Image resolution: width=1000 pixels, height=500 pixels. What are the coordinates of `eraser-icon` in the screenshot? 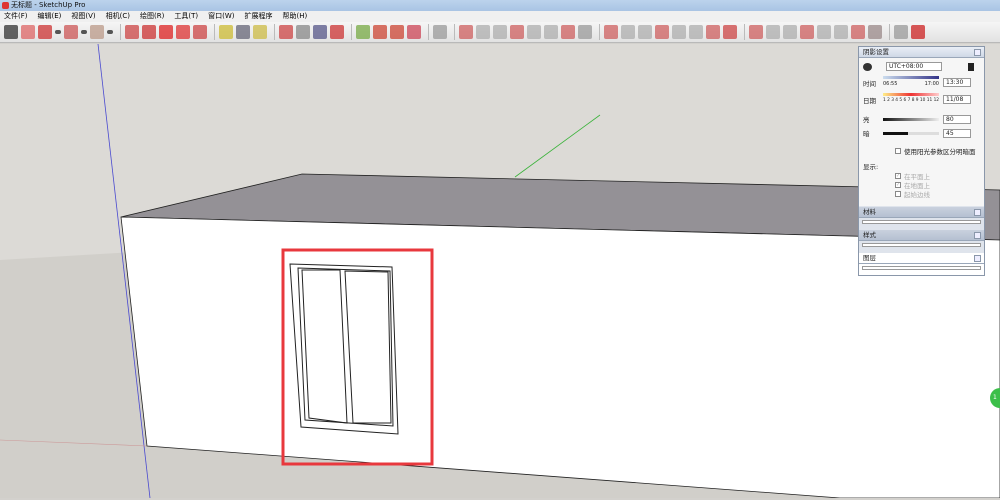 It's located at (28, 32).